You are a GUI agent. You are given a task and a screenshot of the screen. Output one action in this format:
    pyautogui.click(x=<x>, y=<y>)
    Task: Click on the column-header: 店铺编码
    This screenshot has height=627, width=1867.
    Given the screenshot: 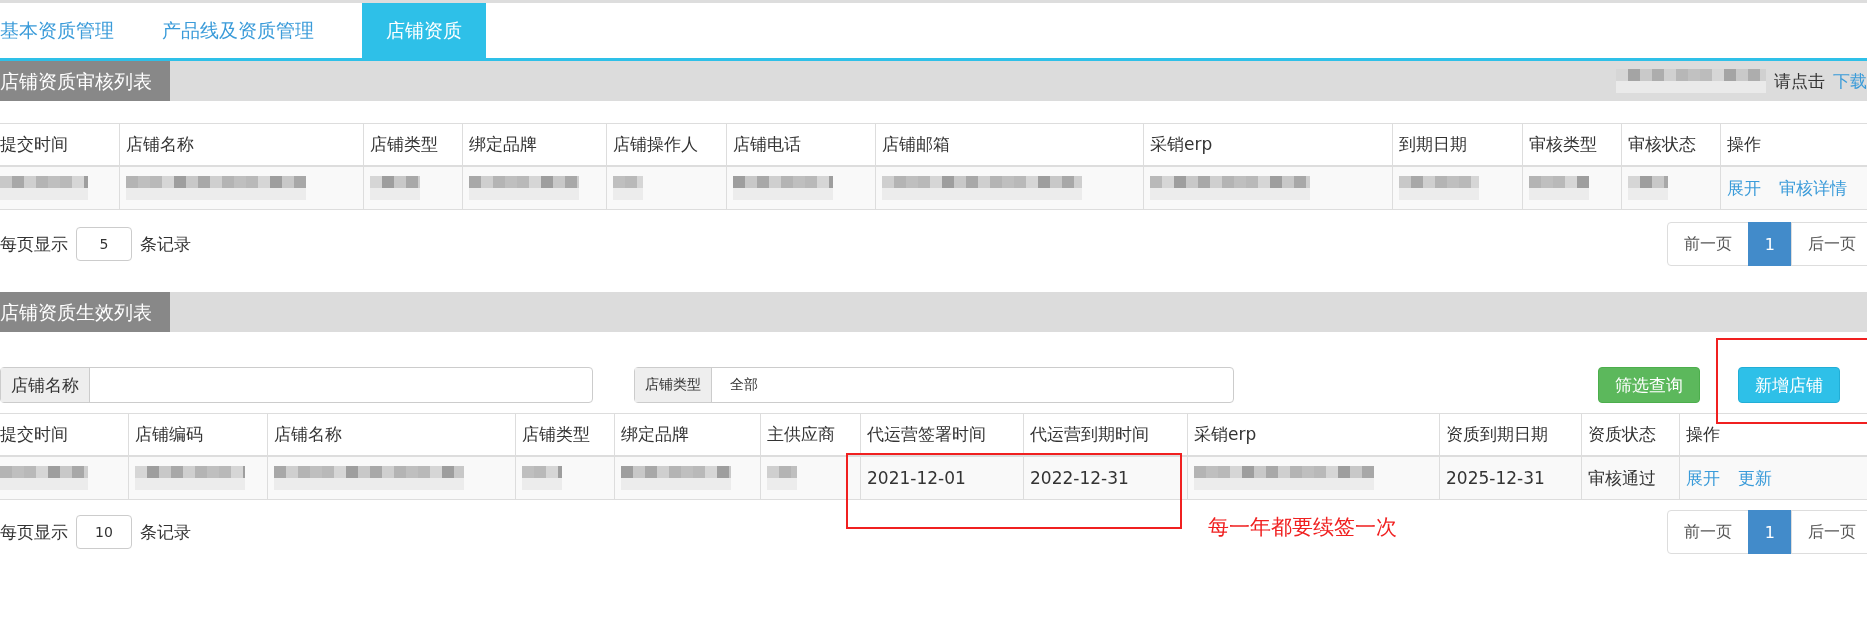 What is the action you would take?
    pyautogui.click(x=197, y=434)
    